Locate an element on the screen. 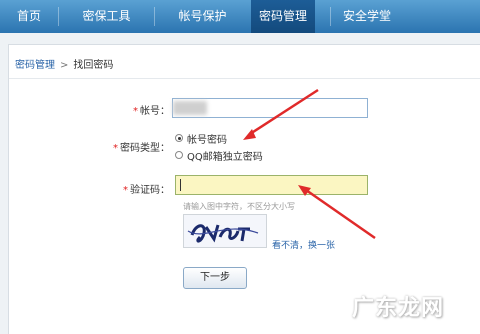 The width and height of the screenshot is (480, 334). arrow-to-captcha-input is located at coordinates (340, 214).